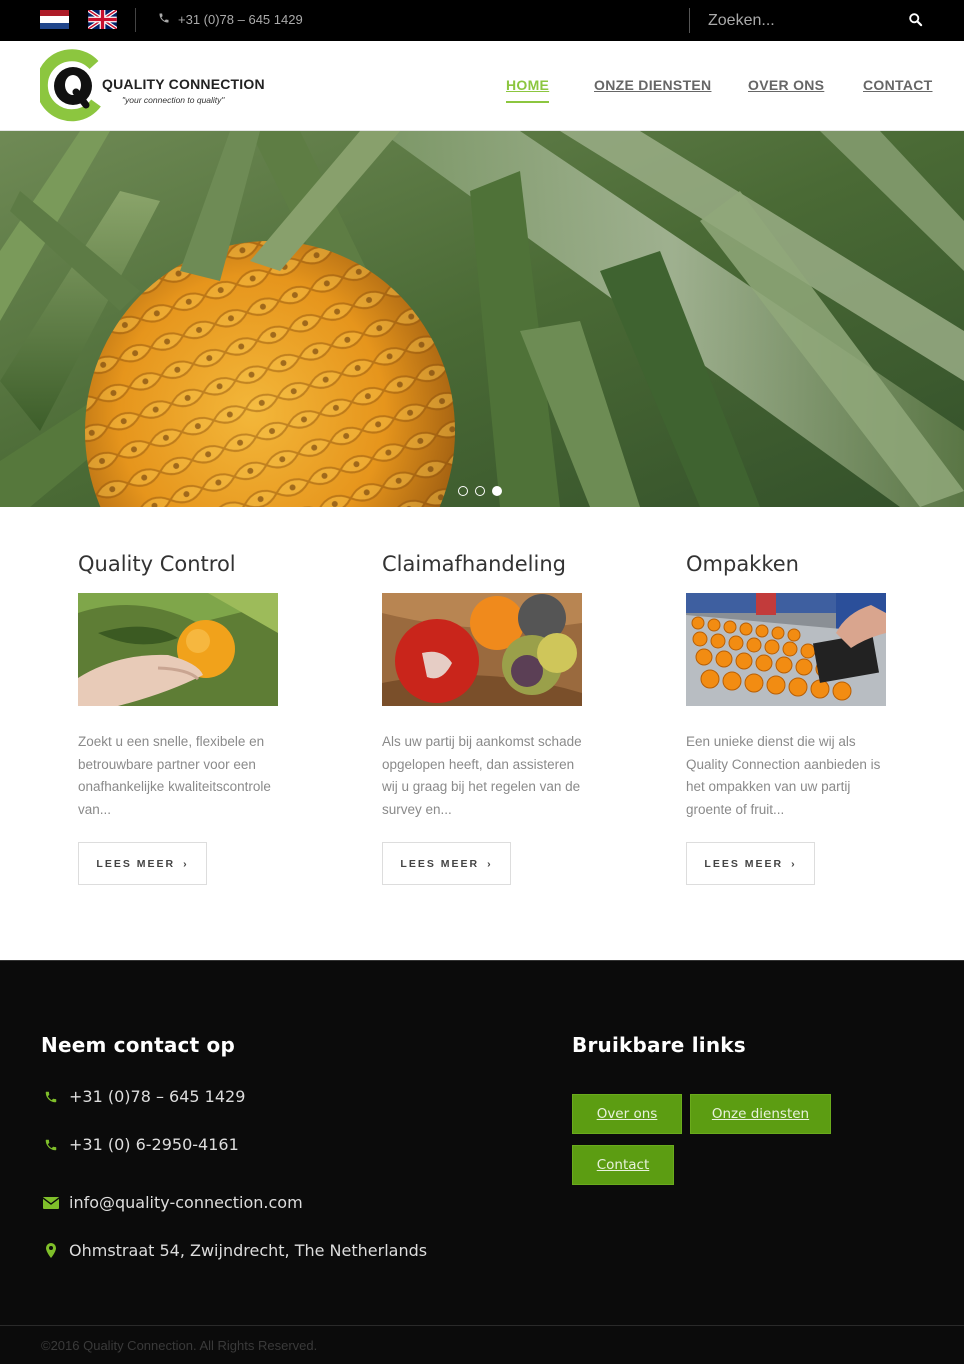 This screenshot has height=1364, width=964. I want to click on service-title: Quality Control, so click(157, 564).